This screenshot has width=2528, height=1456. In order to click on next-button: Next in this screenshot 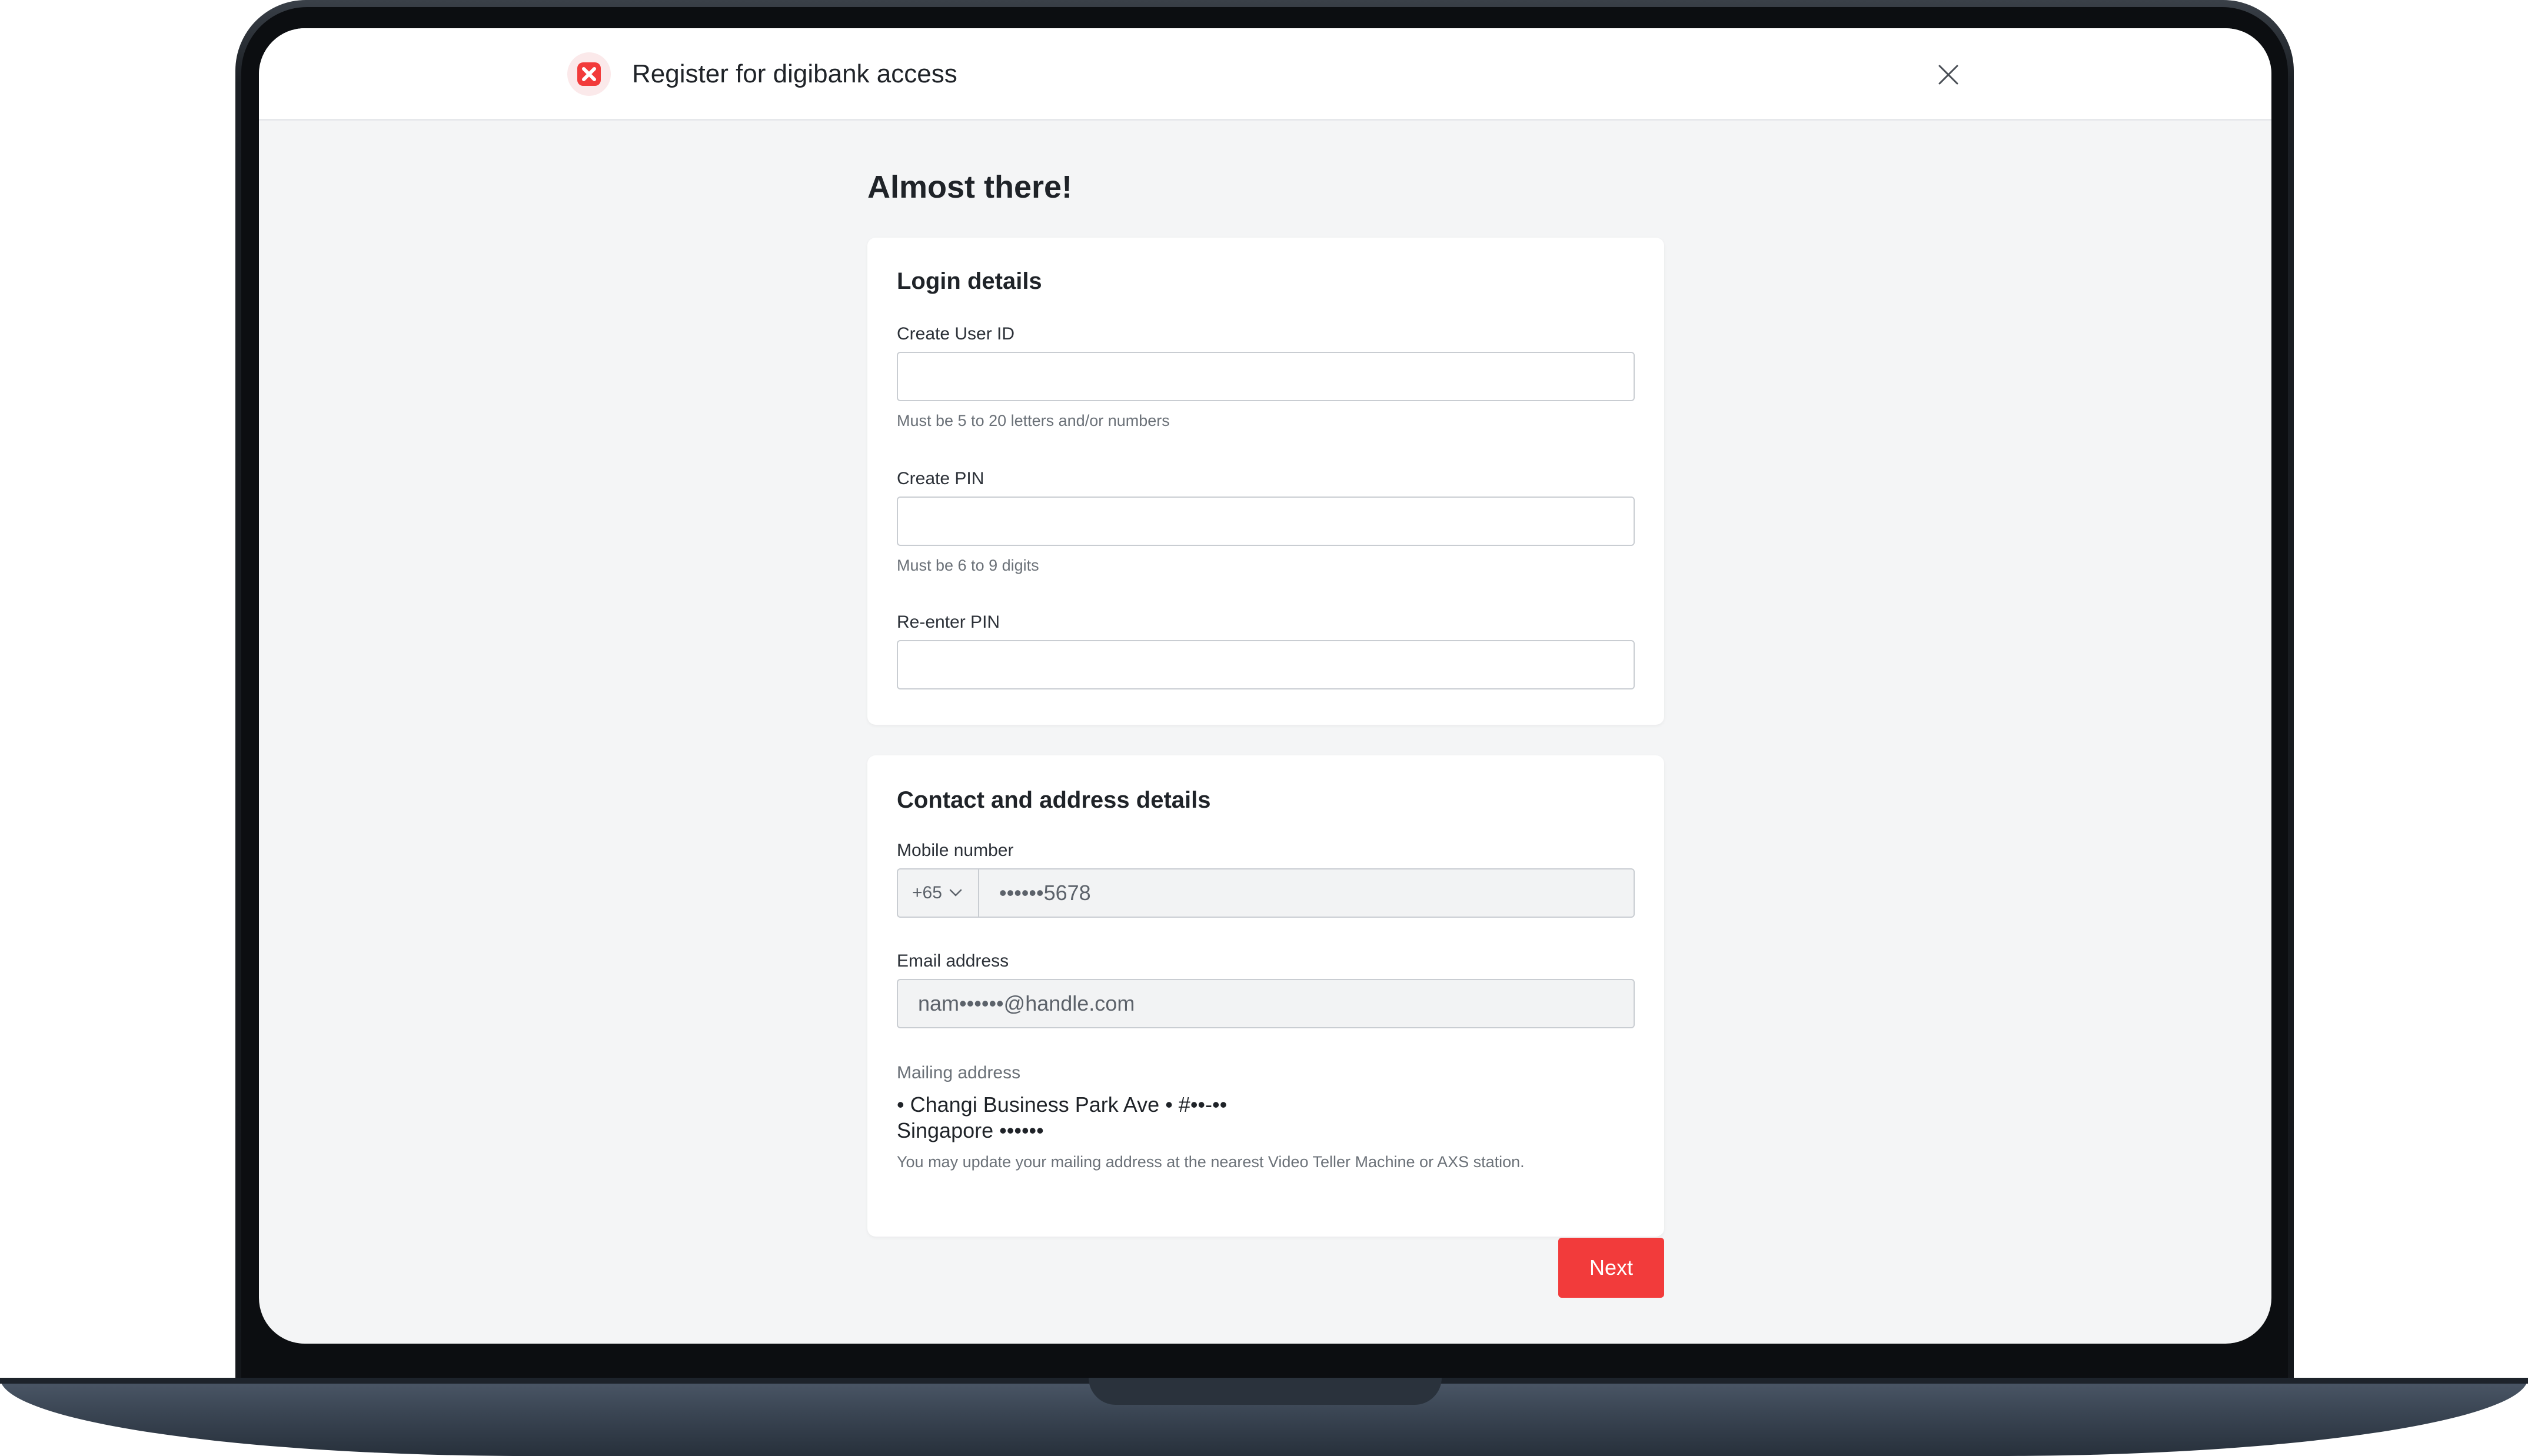, I will do `click(1611, 1268)`.